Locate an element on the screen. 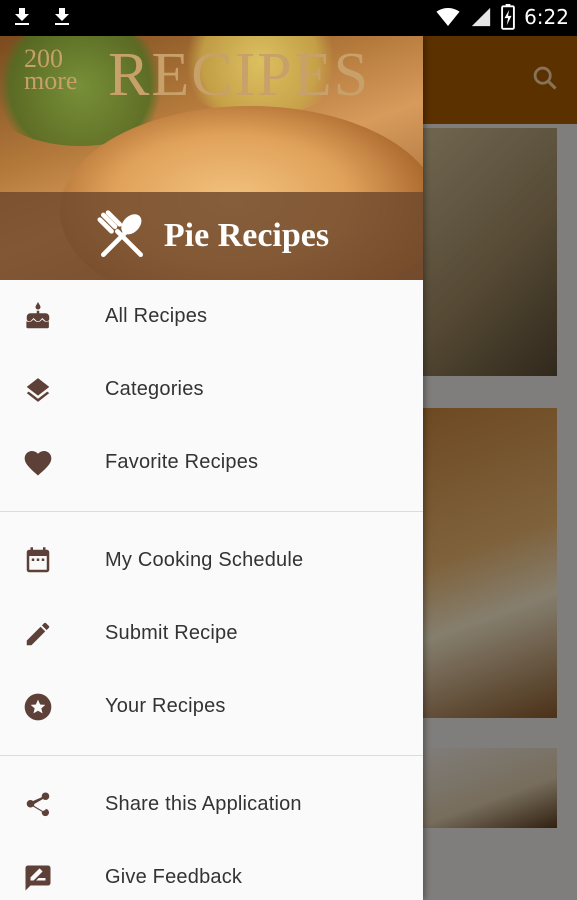 The height and width of the screenshot is (900, 577). fork-spoon-icon is located at coordinates (120, 233).